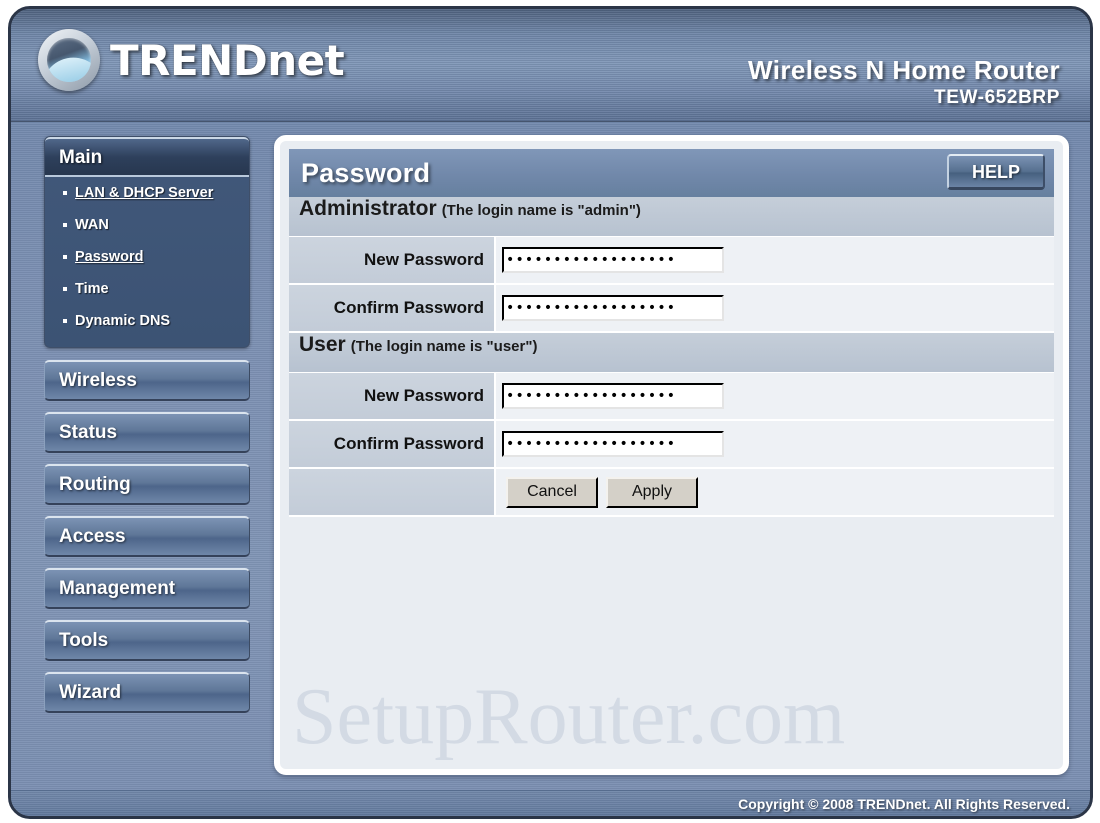  I want to click on trendnet-globe-icon, so click(69, 60).